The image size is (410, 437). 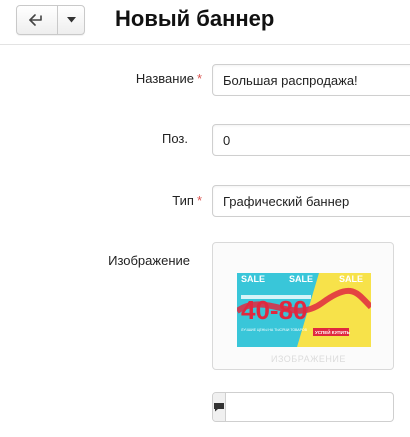 I want to click on image-label: Изображение, so click(x=149, y=260).